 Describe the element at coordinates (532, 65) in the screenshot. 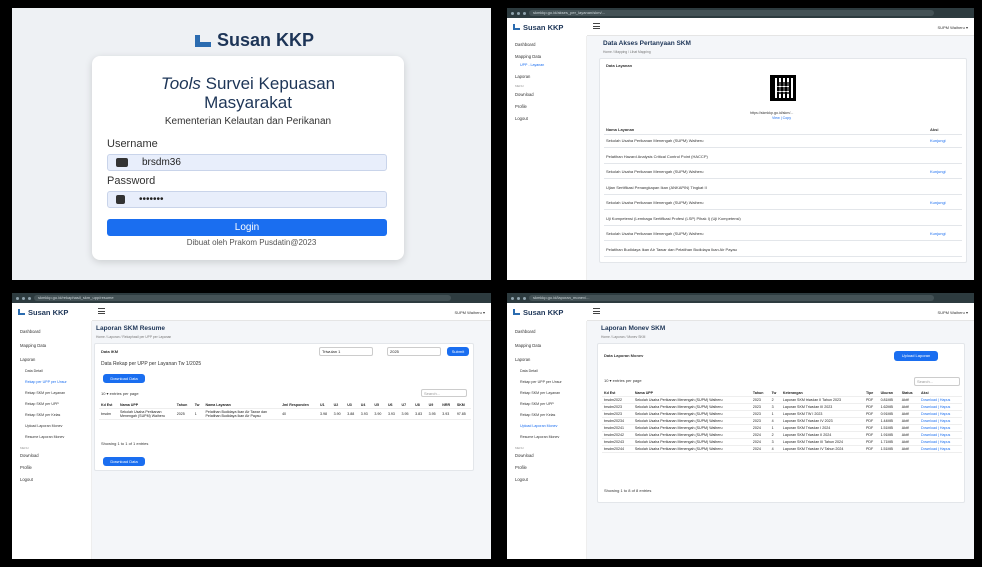

I see `sidebar-item-upp-layanan: UPP - Layanan` at that location.